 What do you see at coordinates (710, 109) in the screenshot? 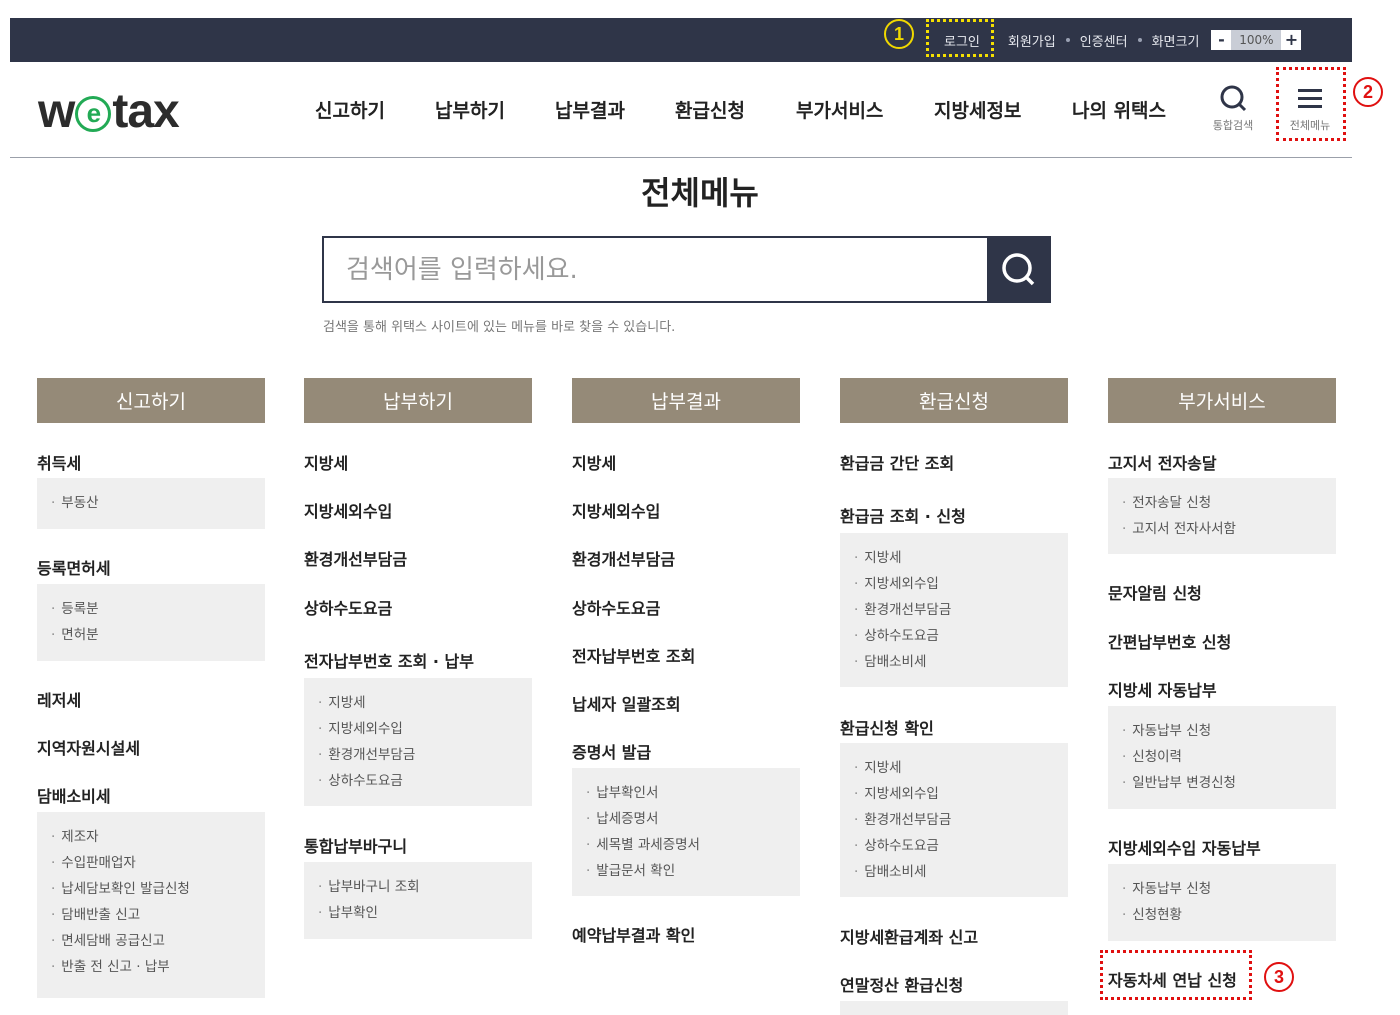
I see `nav-item-refund: 환급신청` at bounding box center [710, 109].